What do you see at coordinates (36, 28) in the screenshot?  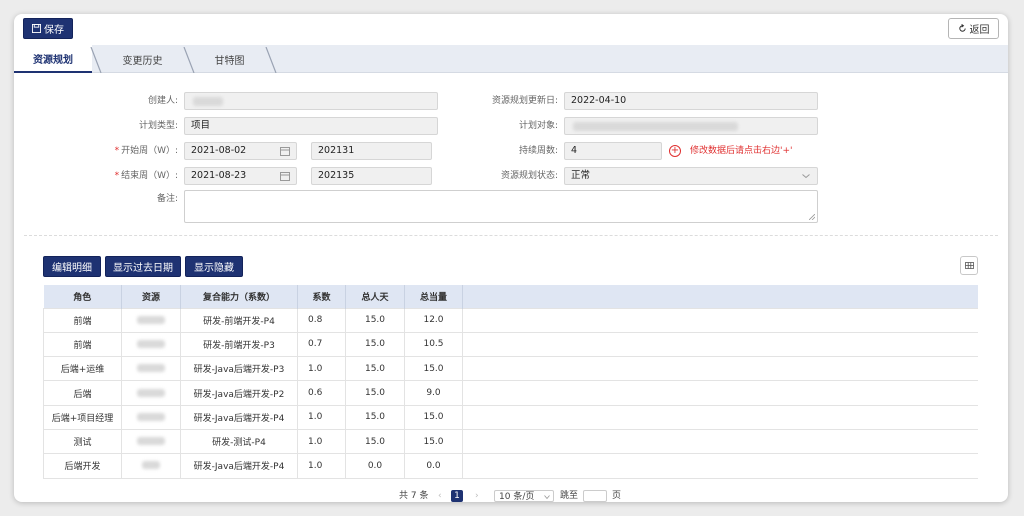 I see `save-icon` at bounding box center [36, 28].